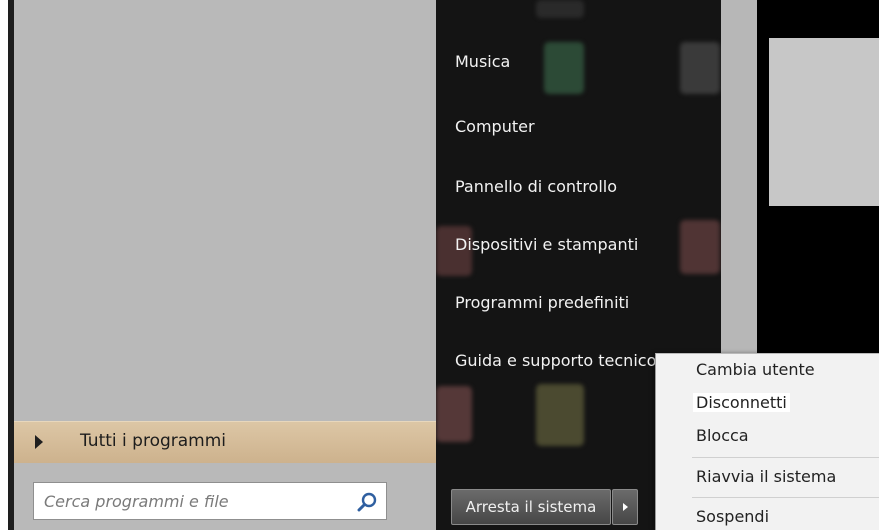  I want to click on submenu-item-disconnetti: Disconnetti, so click(741, 402).